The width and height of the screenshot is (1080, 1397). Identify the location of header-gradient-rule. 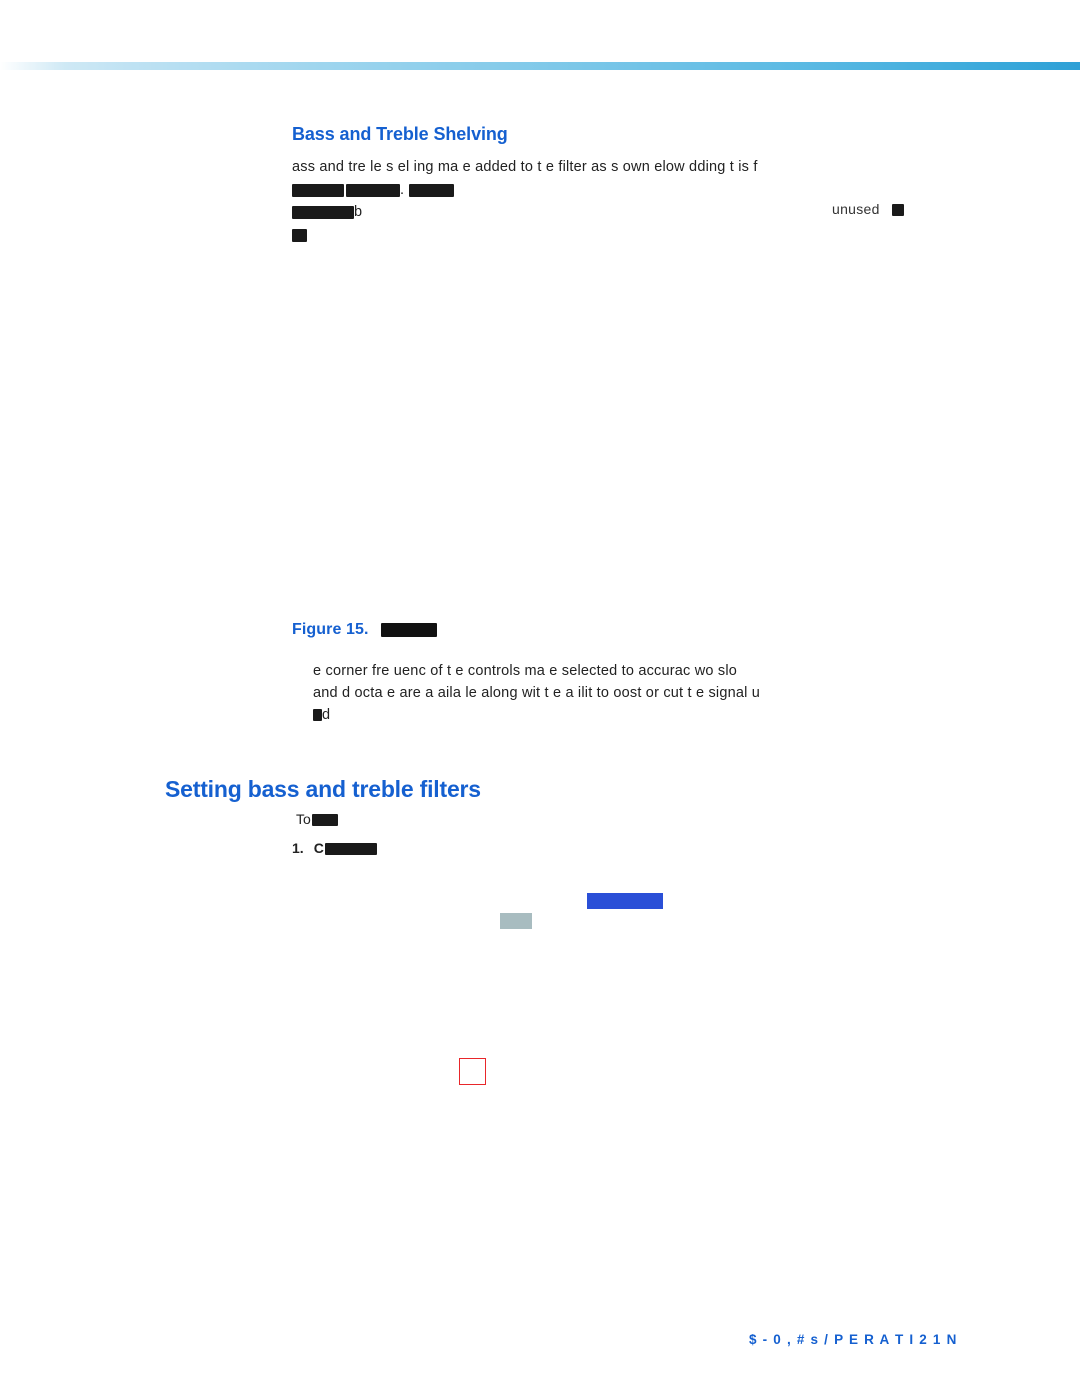
(540, 66).